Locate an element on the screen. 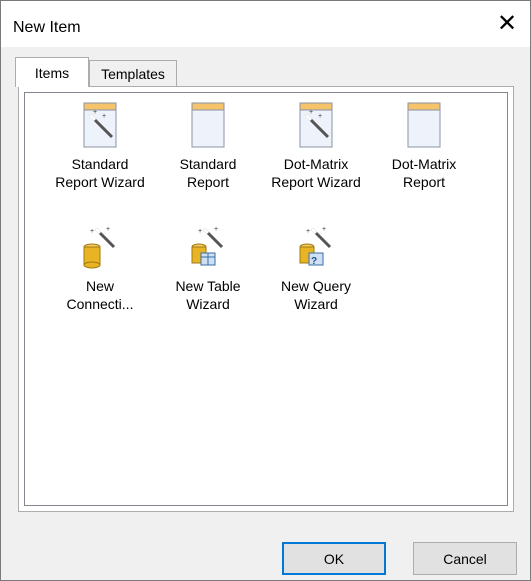 The height and width of the screenshot is (581, 531). item-new-query-wizard: ? + + New Query Wizard is located at coordinates (316, 268).